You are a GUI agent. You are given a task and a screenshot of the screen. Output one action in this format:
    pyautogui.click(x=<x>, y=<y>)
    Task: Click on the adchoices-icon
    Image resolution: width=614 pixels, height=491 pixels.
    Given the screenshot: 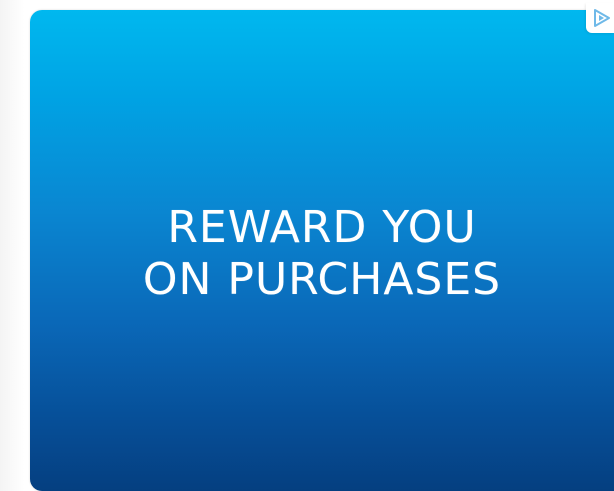 What is the action you would take?
    pyautogui.click(x=602, y=18)
    